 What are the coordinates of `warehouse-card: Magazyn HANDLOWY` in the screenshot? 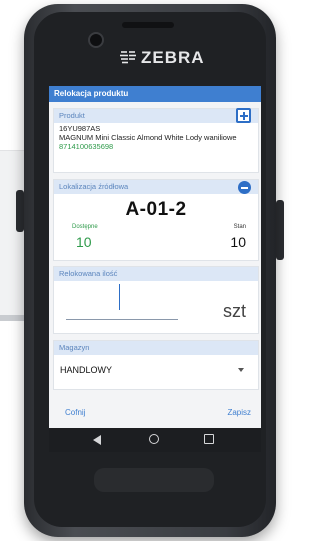 It's located at (156, 365).